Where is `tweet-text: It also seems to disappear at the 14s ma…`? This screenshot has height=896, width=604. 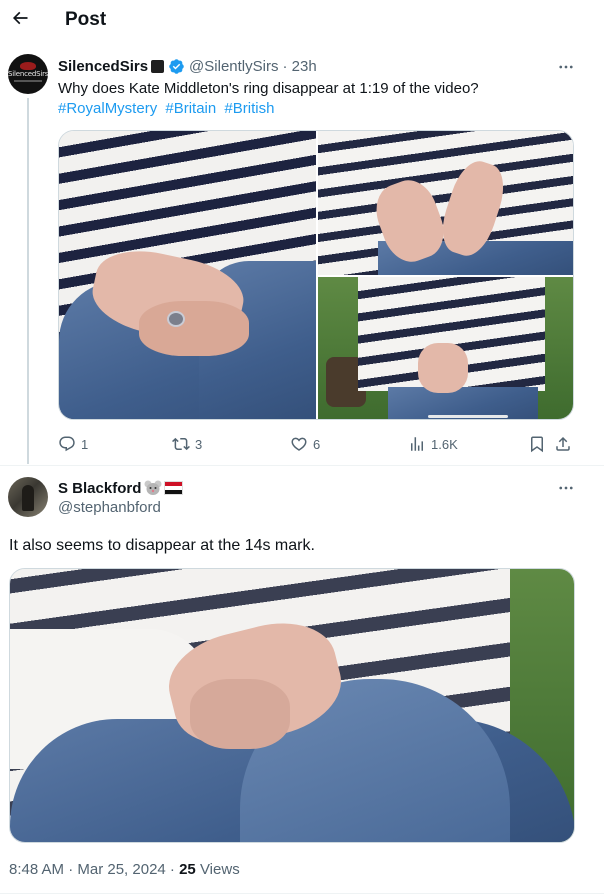
tweet-text: It also seems to disappear at the 14s ma… is located at coordinates (162, 545).